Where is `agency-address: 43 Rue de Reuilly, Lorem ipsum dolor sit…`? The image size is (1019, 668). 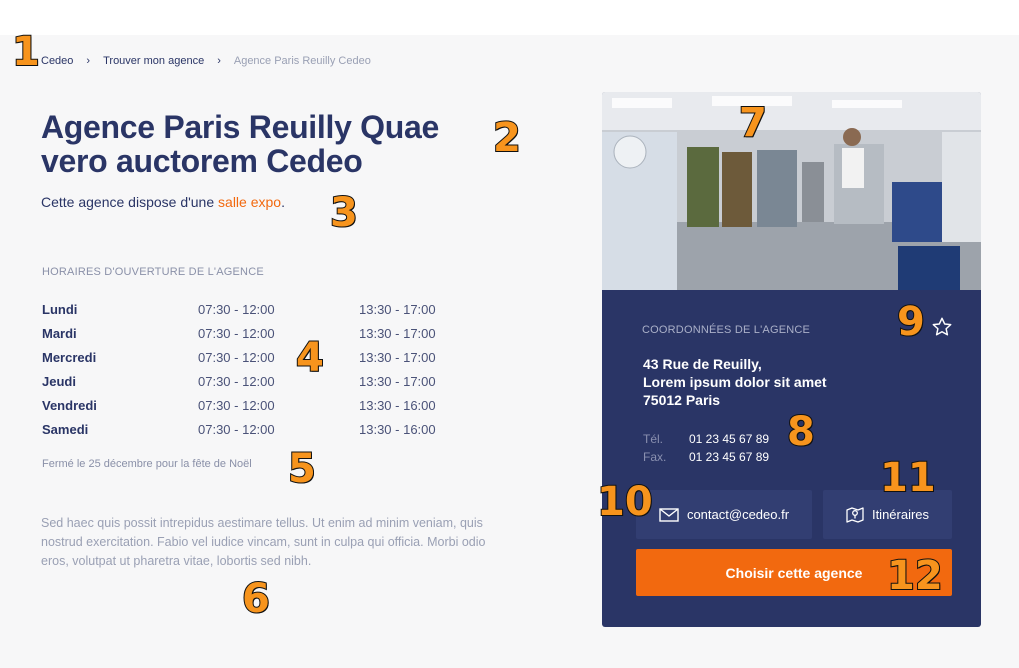 agency-address: 43 Rue de Reuilly, Lorem ipsum dolor sit… is located at coordinates (735, 382).